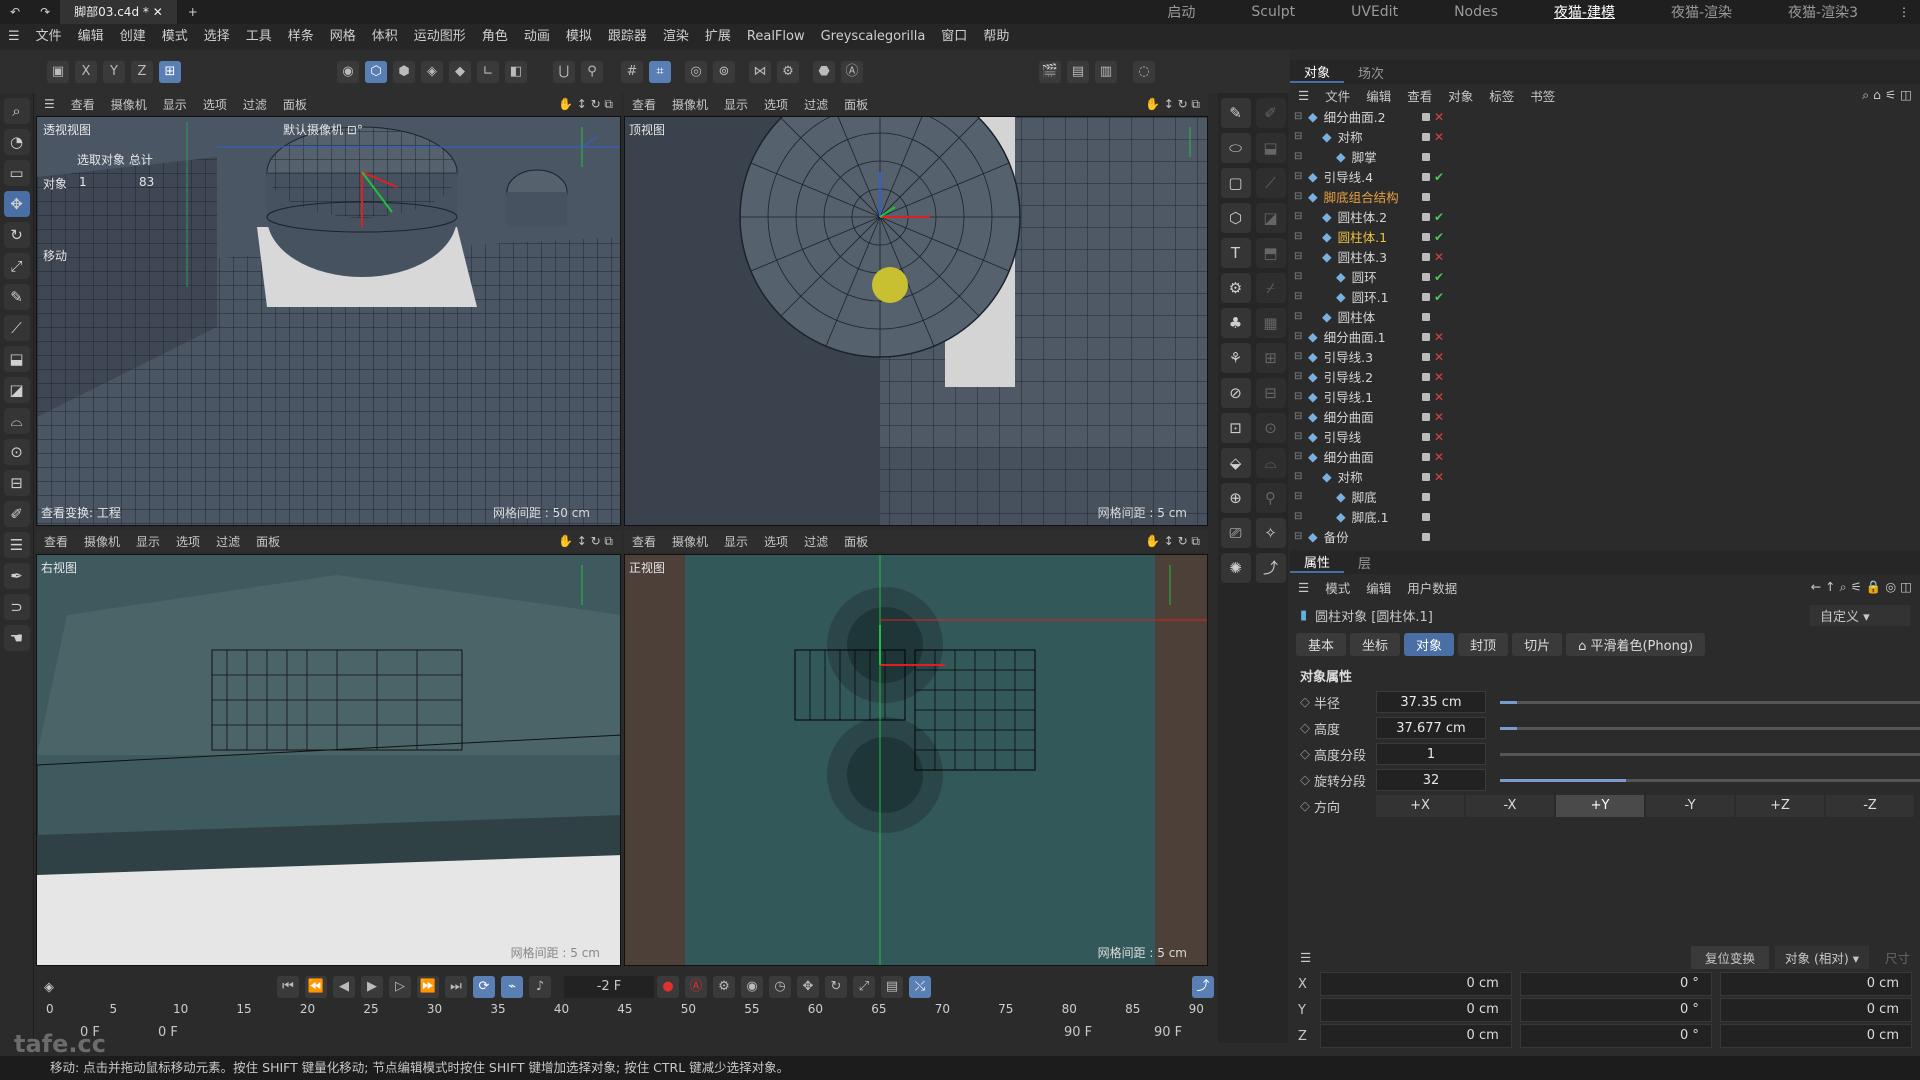 The height and width of the screenshot is (1080, 1920). What do you see at coordinates (1235, 533) in the screenshot?
I see `camera-icon: ⎚` at bounding box center [1235, 533].